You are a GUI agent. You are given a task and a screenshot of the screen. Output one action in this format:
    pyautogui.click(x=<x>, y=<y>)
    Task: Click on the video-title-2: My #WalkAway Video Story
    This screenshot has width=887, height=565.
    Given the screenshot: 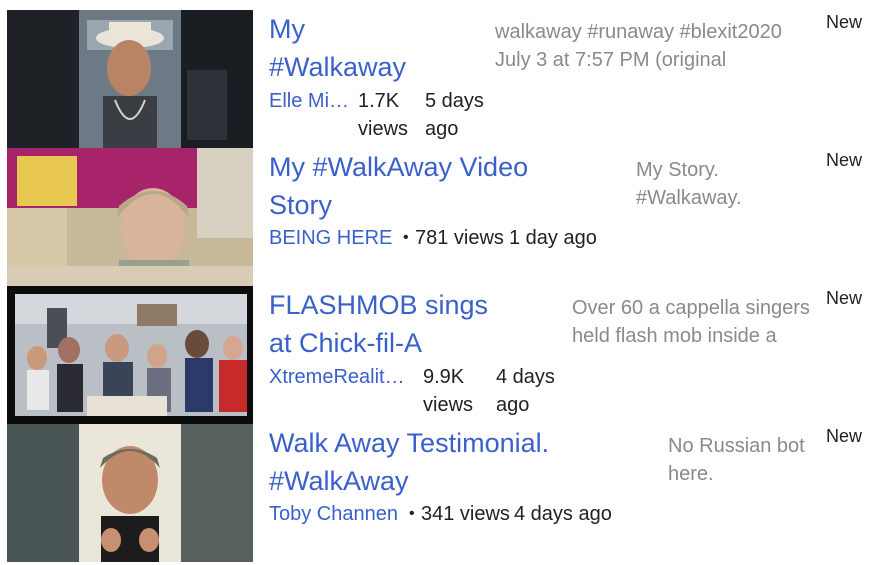 What is the action you would take?
    pyautogui.click(x=398, y=186)
    